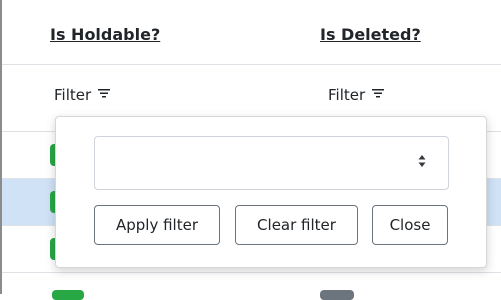 The width and height of the screenshot is (501, 300). I want to click on clear-filter-button: Clear filter, so click(296, 225).